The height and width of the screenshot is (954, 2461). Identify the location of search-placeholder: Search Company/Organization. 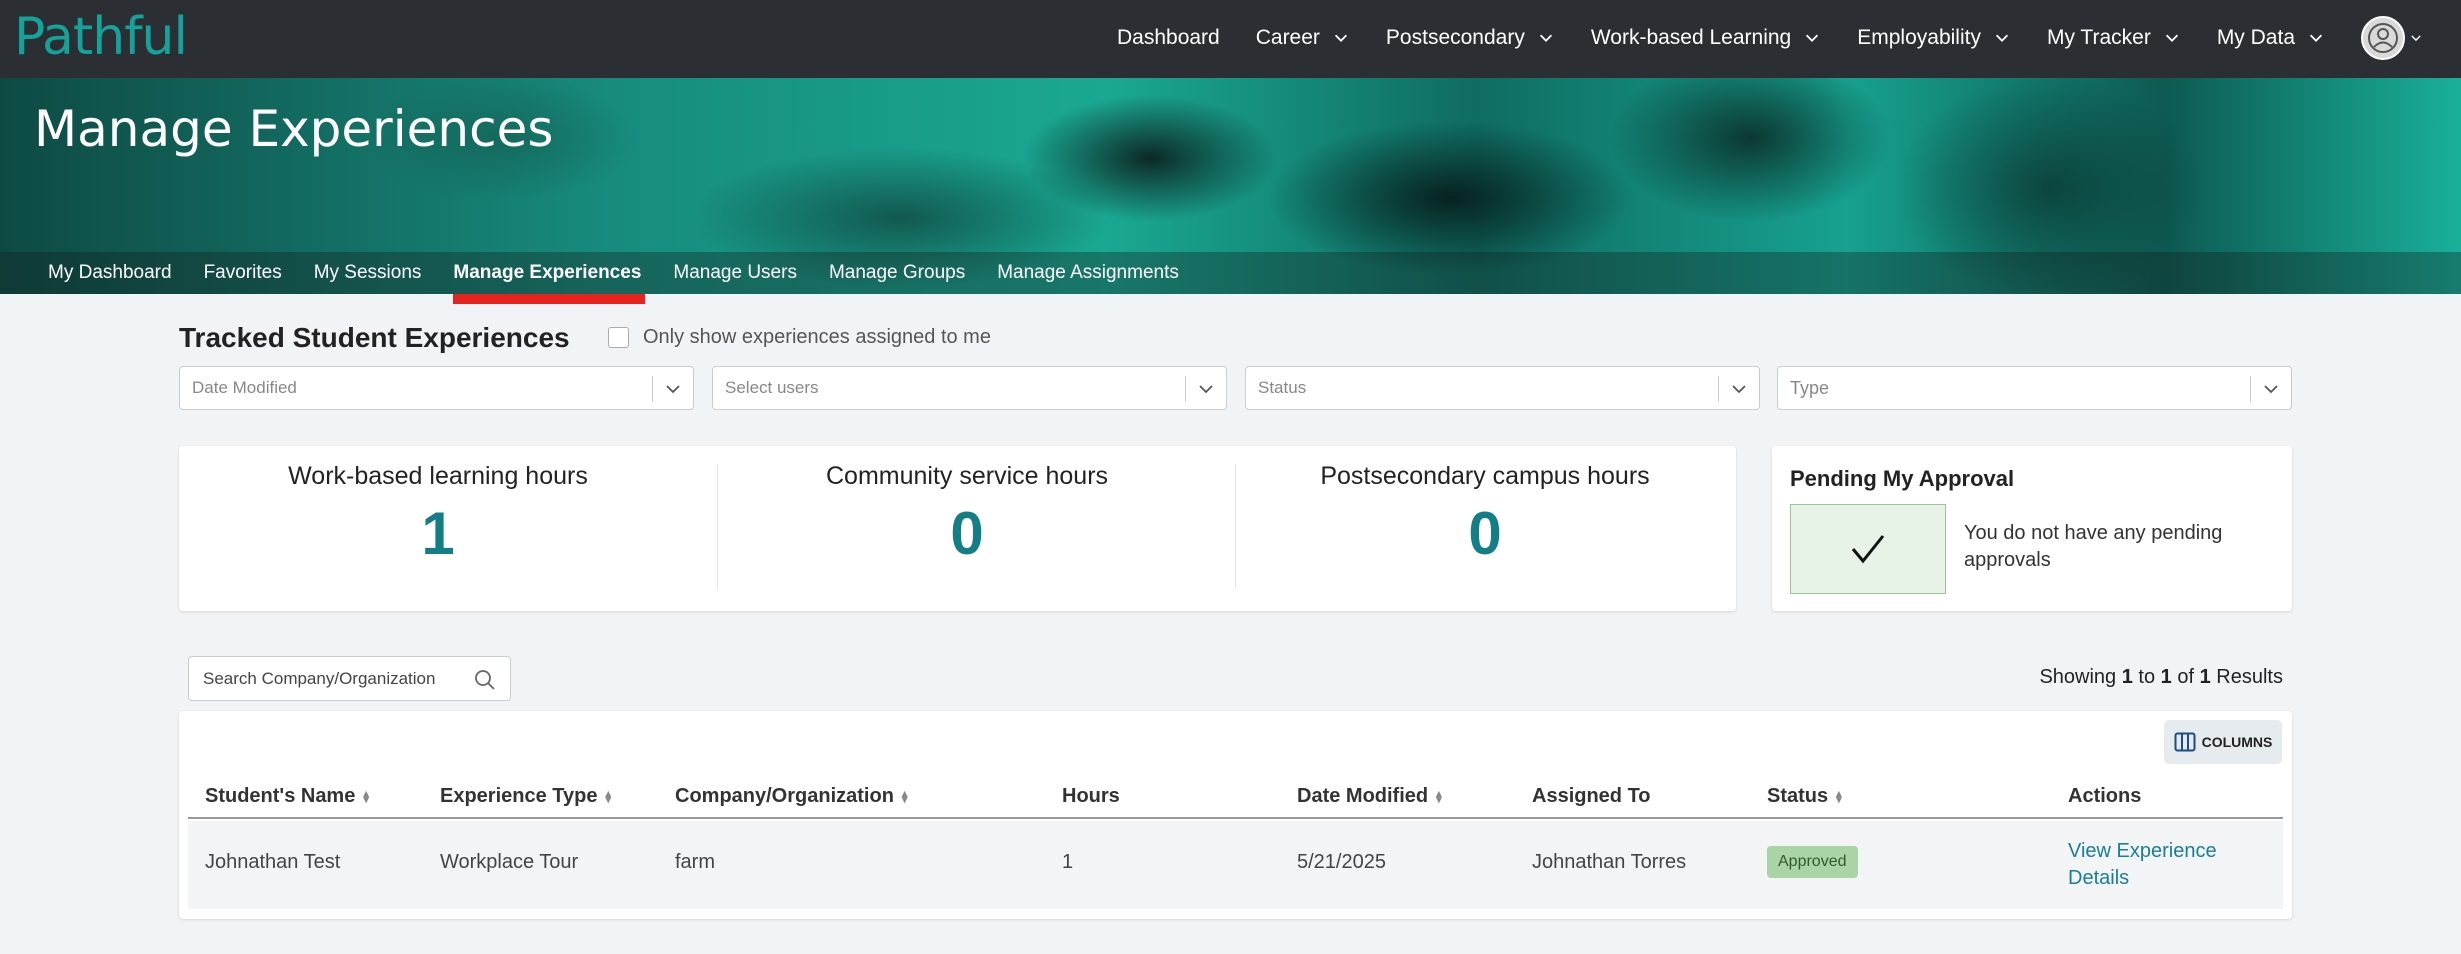
(319, 678).